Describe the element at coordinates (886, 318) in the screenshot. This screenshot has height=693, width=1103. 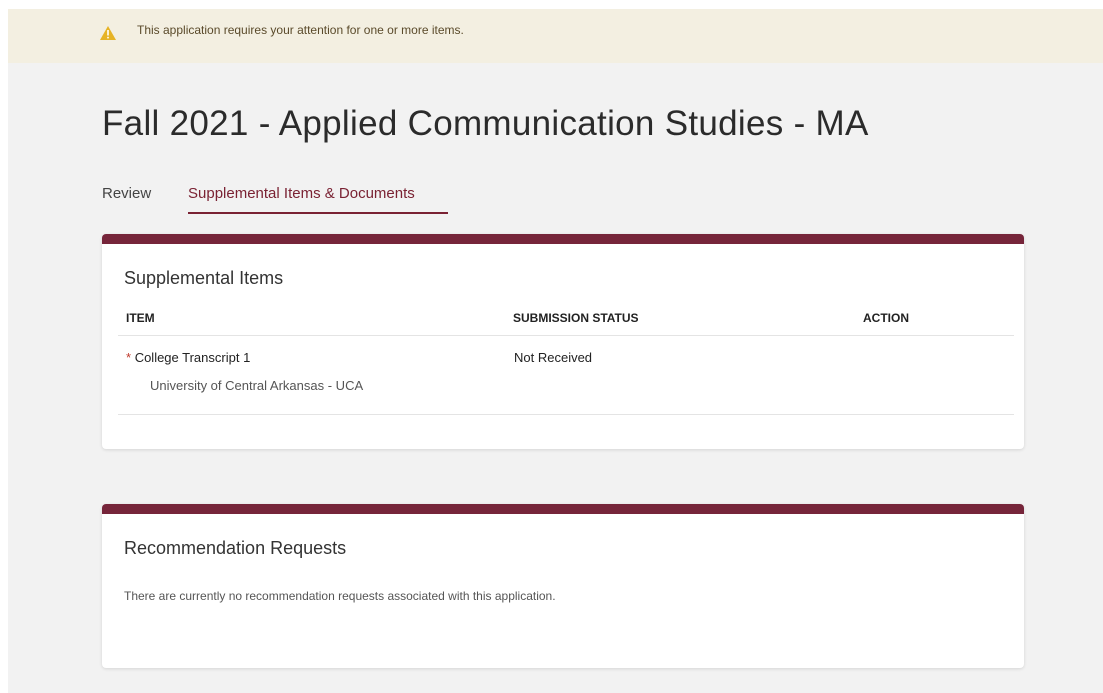
I see `column-action: ACTION` at that location.